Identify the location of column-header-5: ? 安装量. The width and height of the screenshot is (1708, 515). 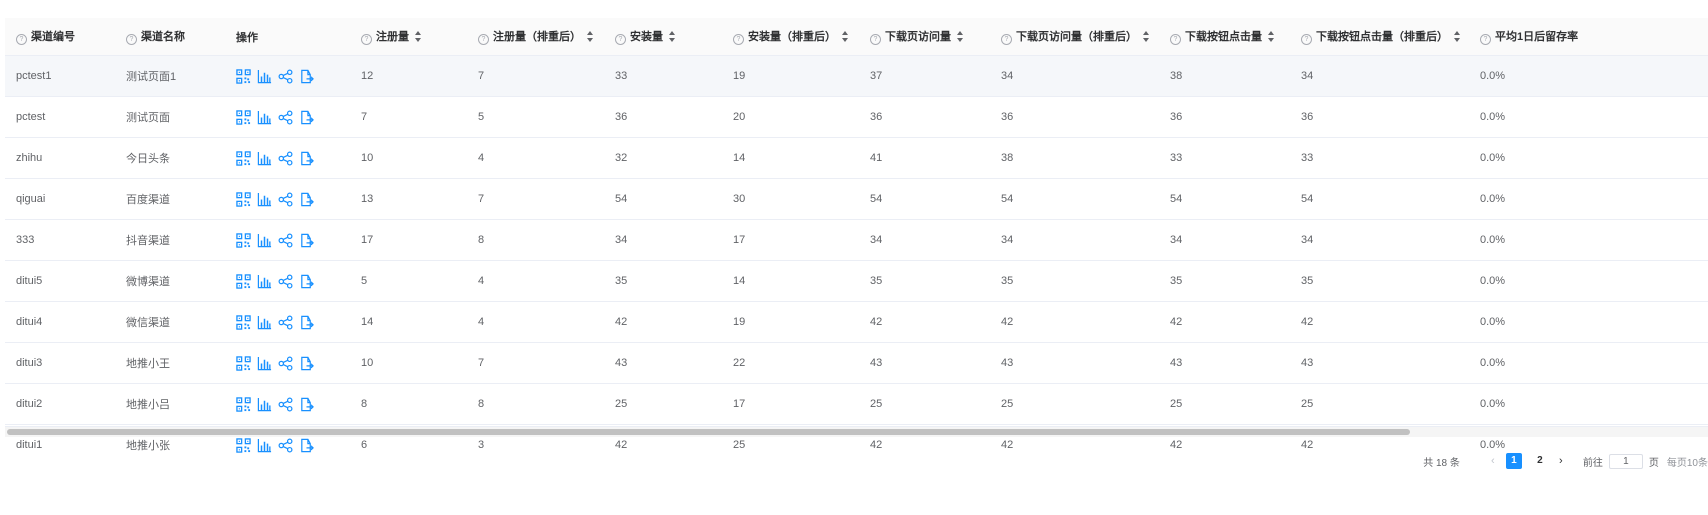
(663, 37).